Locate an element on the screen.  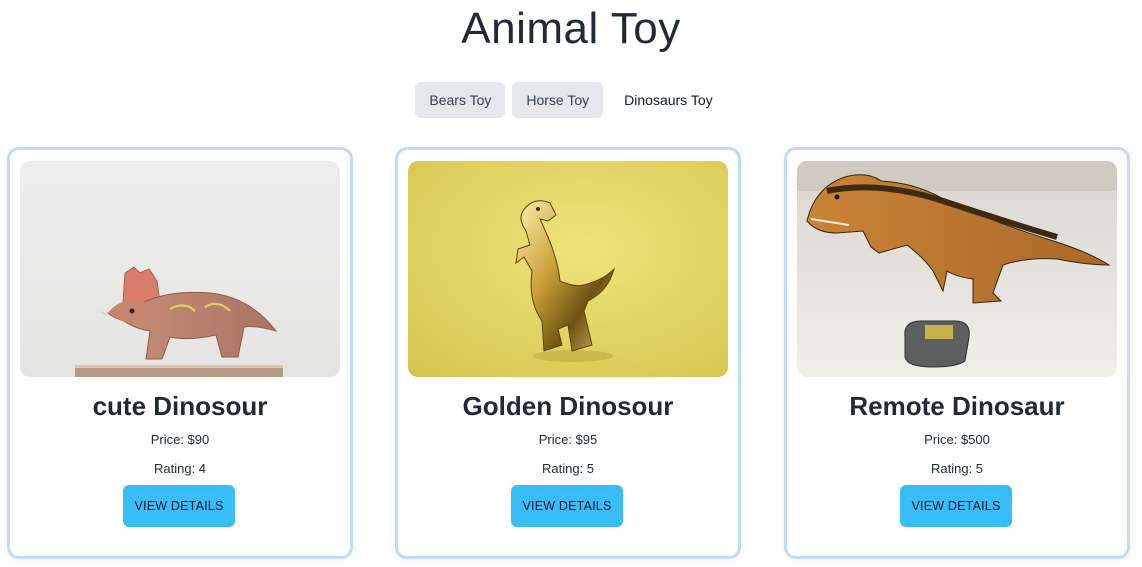
product-name: Remote Dinosaur is located at coordinates (957, 406).